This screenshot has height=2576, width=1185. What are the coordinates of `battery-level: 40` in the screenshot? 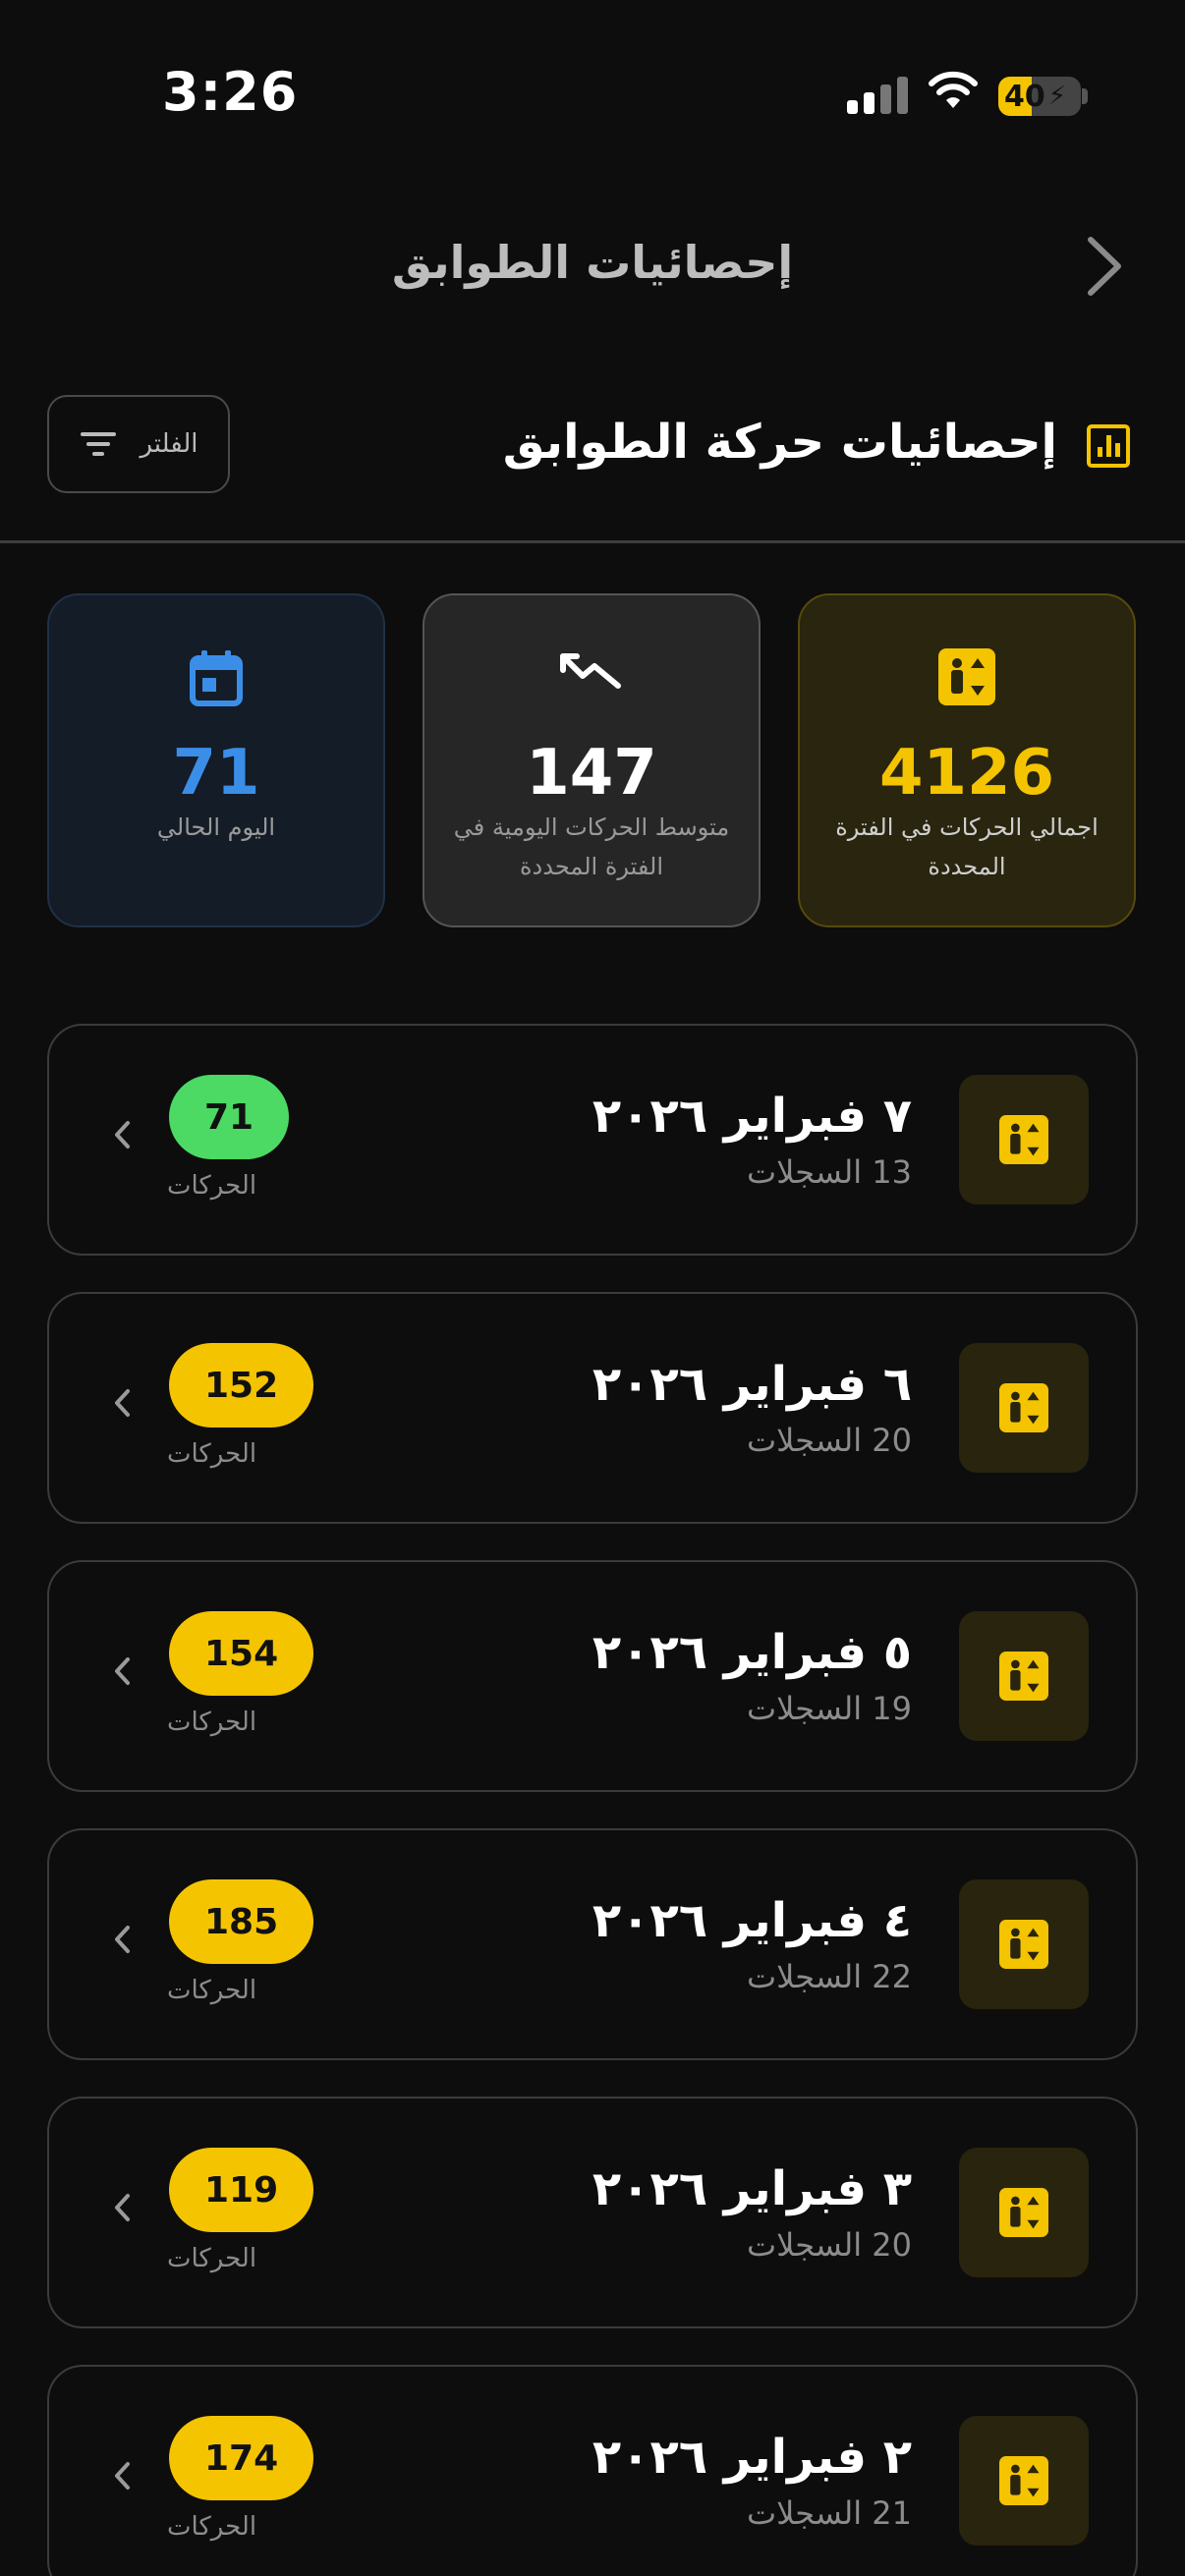 It's located at (1025, 96).